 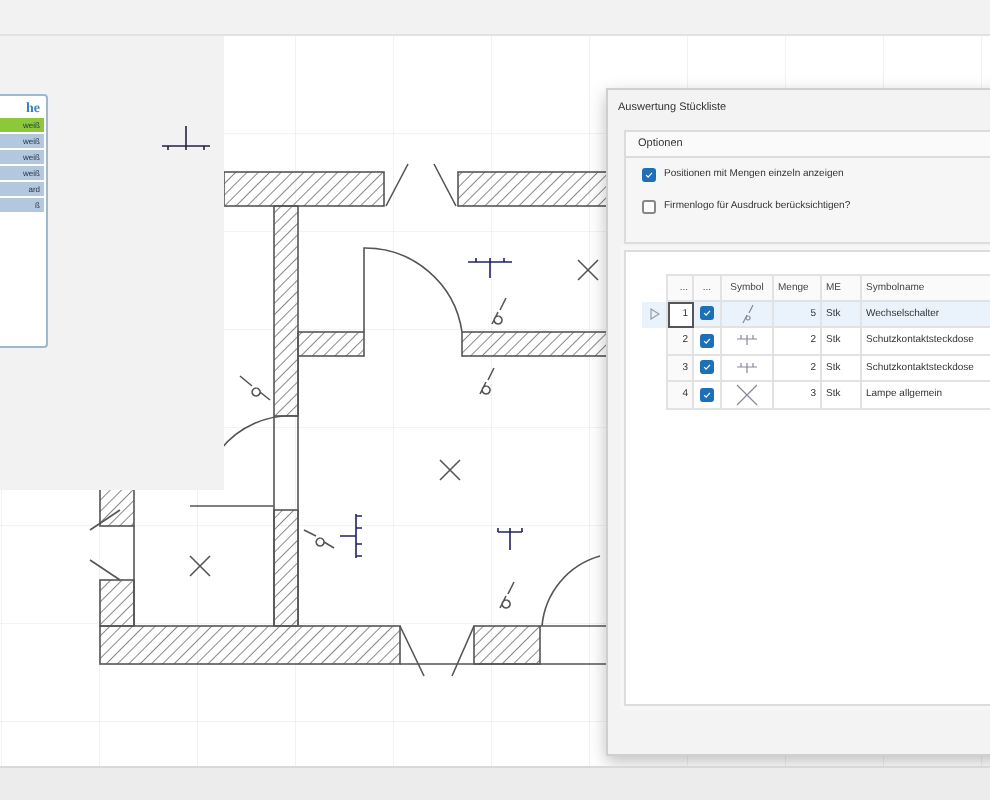 I want to click on switch-symbol-icon, so click(x=747, y=313).